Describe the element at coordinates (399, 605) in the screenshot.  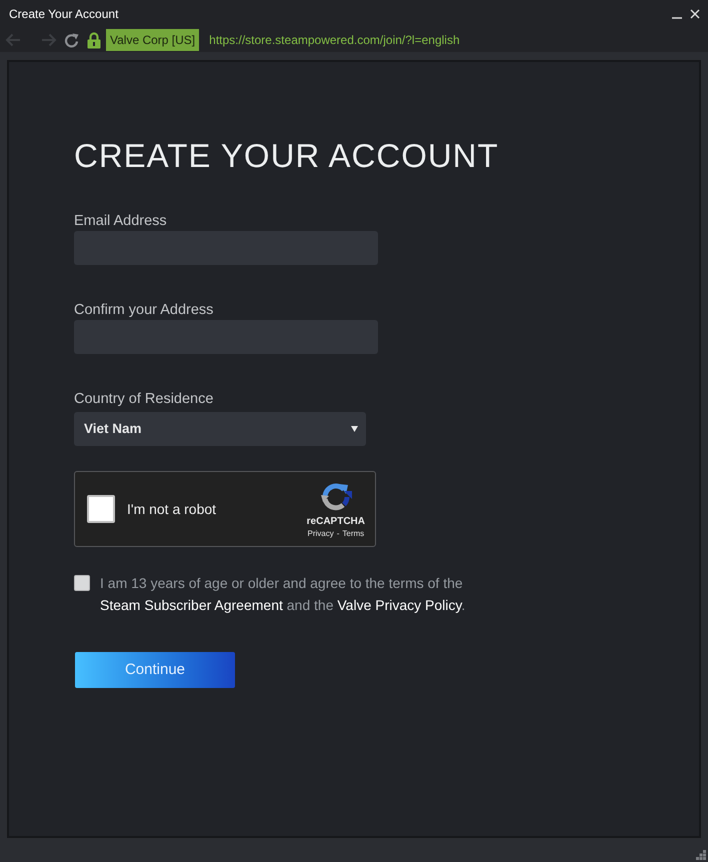
I see `policy-link: Valve Privacy Policy` at that location.